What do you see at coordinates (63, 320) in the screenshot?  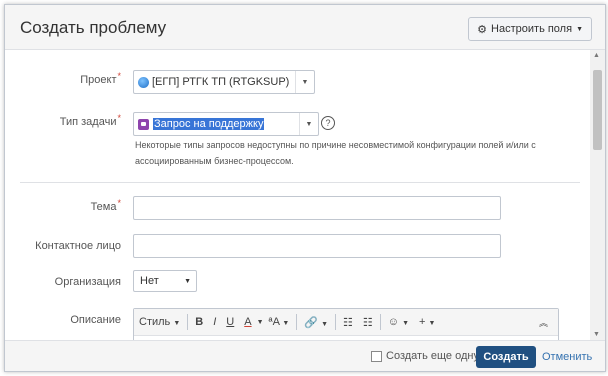 I see `description-label-wrap: Описание` at bounding box center [63, 320].